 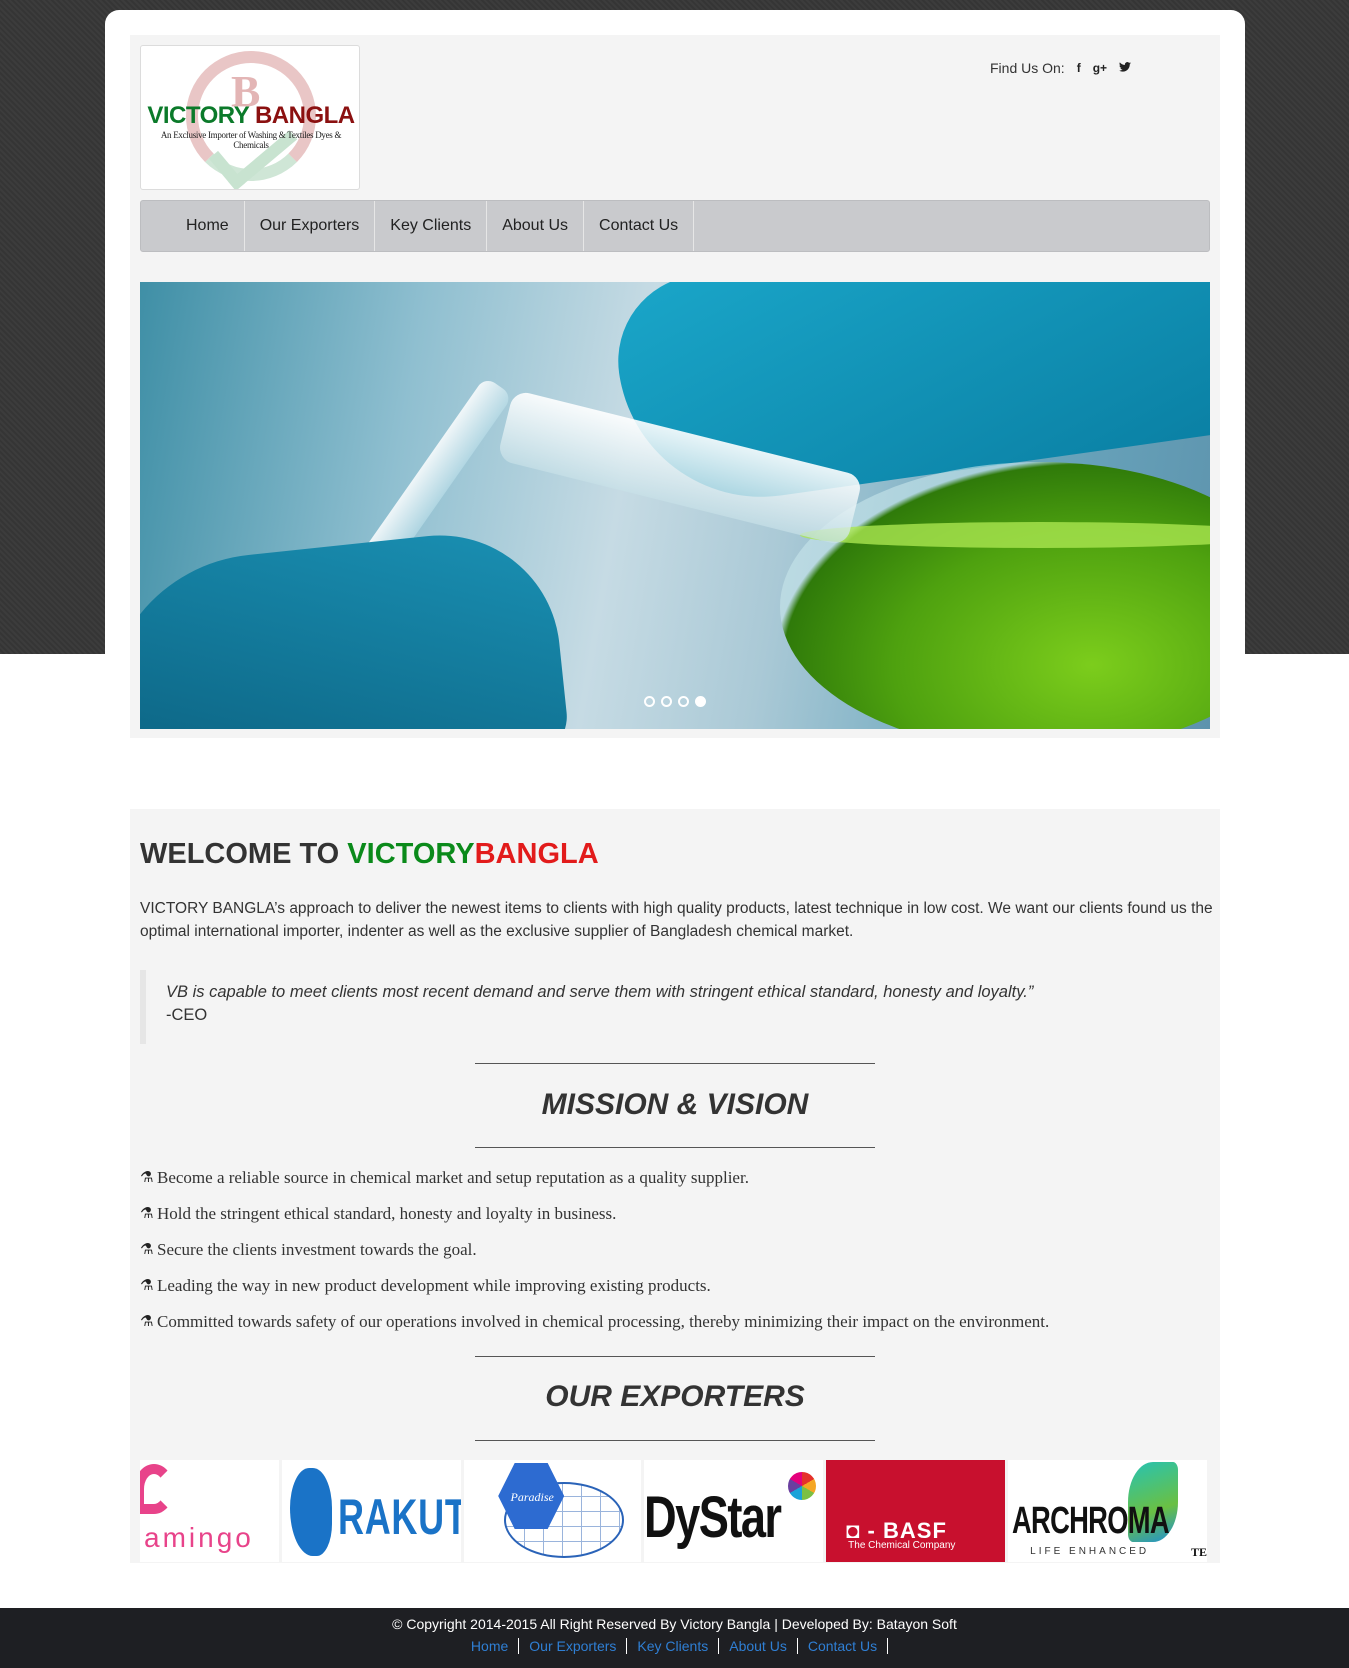 I want to click on rakuto-drop-icon, so click(x=311, y=1512).